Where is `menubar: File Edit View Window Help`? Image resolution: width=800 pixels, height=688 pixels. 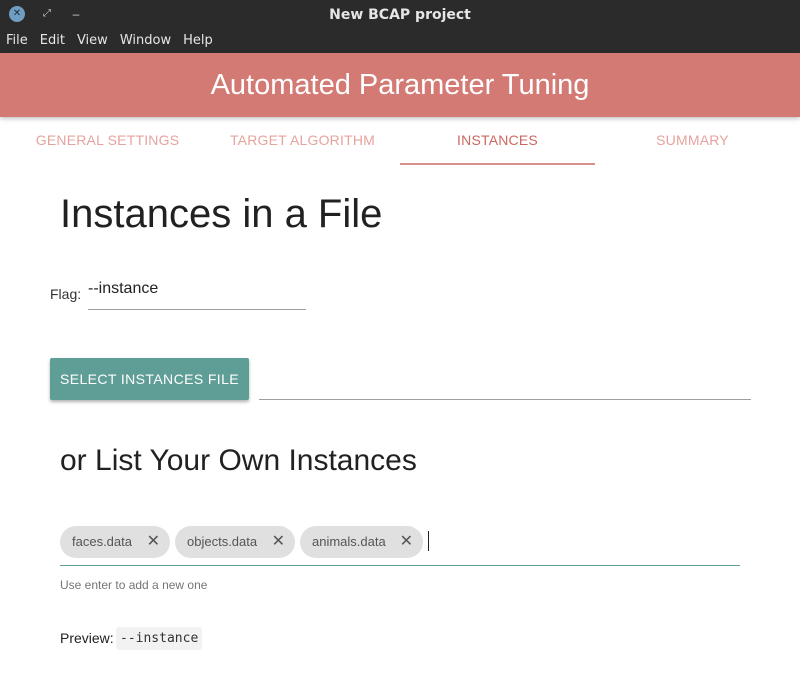 menubar: File Edit View Window Help is located at coordinates (400, 41).